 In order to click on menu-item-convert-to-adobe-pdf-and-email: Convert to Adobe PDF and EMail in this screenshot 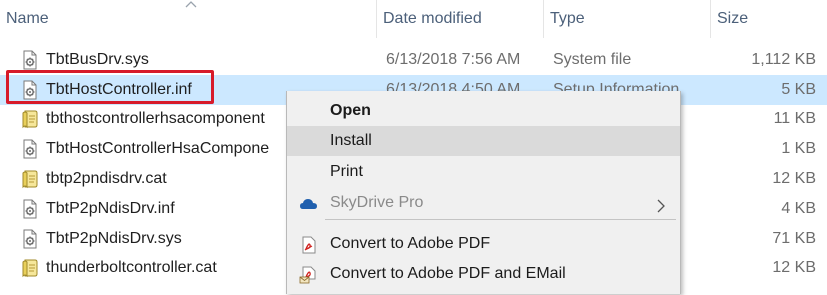, I will do `click(483, 274)`.